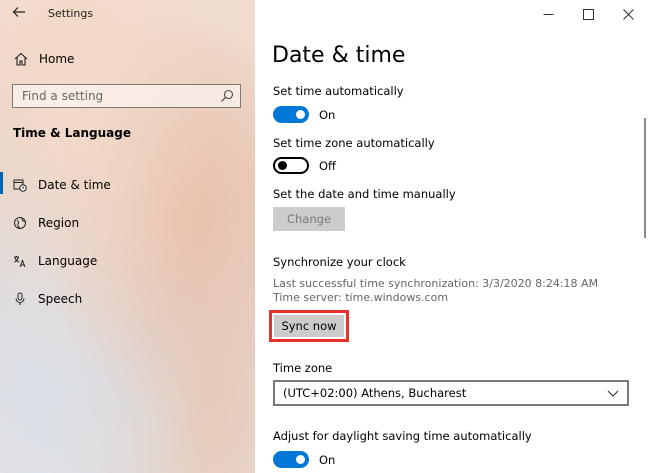 The height and width of the screenshot is (473, 648). Describe the element at coordinates (19, 14) in the screenshot. I see `back-arrow-icon` at that location.